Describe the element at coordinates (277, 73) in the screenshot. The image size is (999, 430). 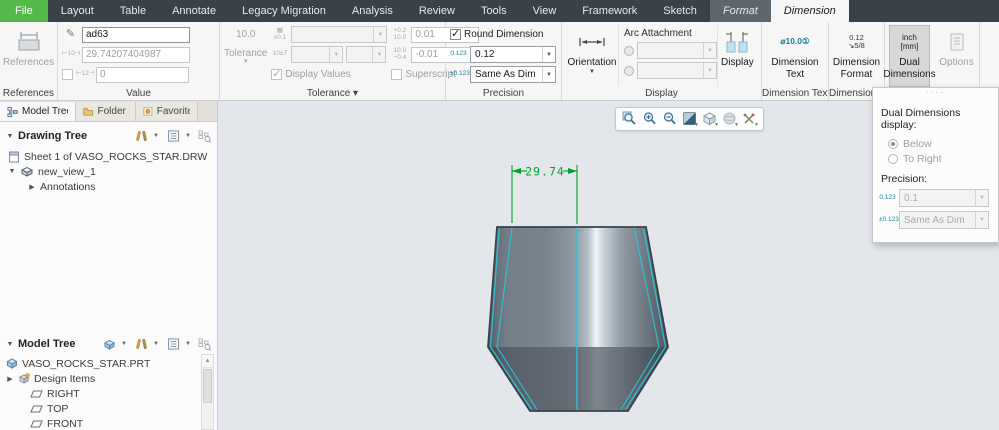
I see `display-values-checkbox` at that location.